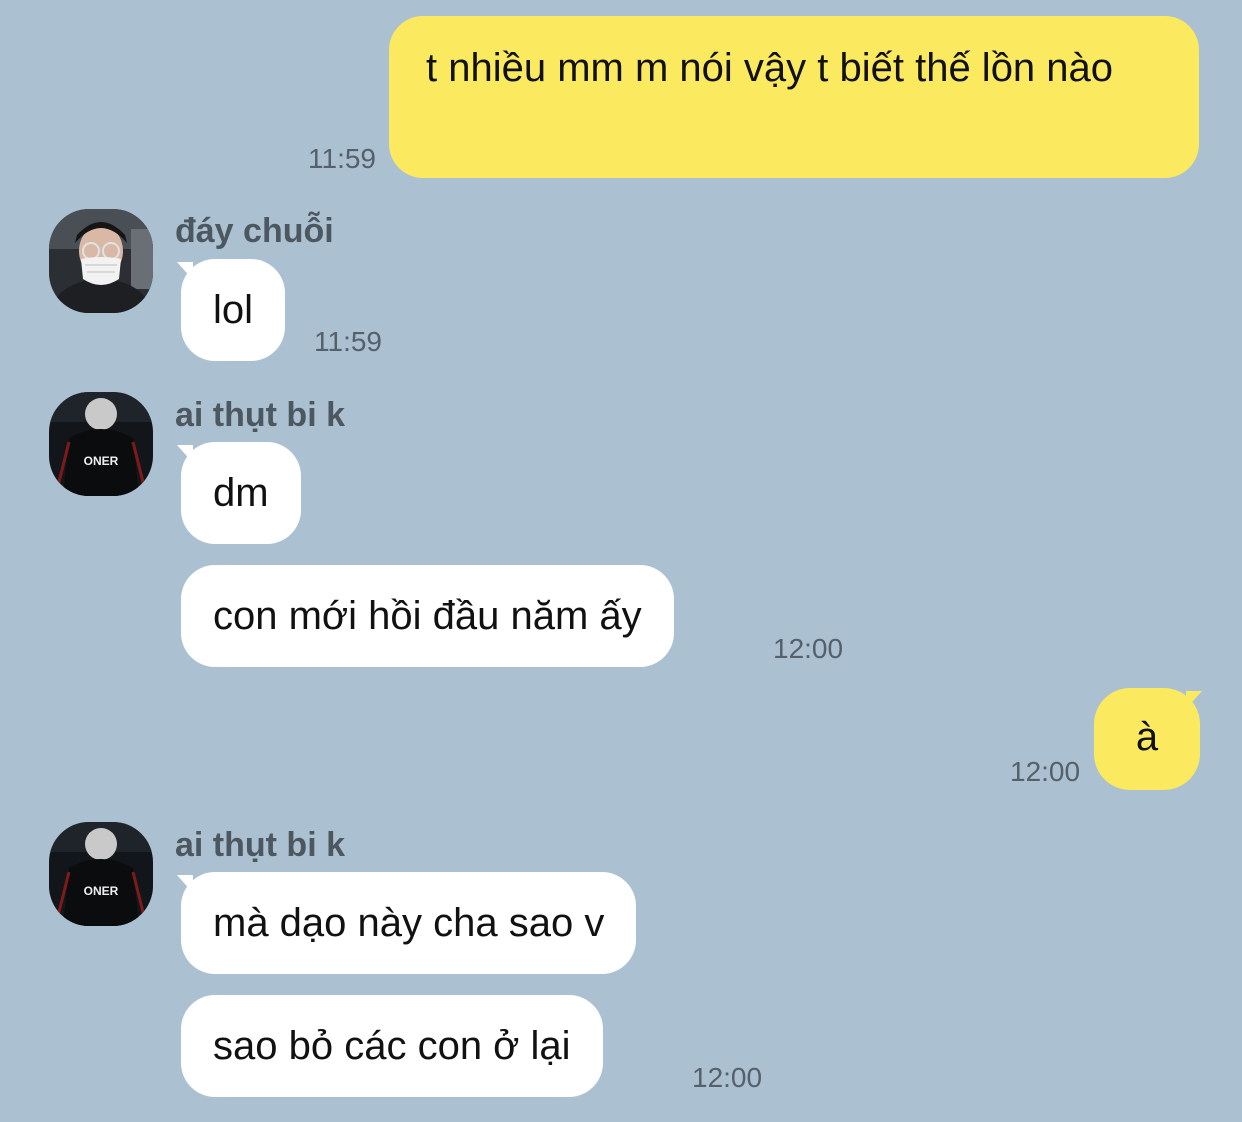 Image resolution: width=1242 pixels, height=1122 pixels. Describe the element at coordinates (254, 231) in the screenshot. I see `sender-name: đáy chuỗi` at that location.